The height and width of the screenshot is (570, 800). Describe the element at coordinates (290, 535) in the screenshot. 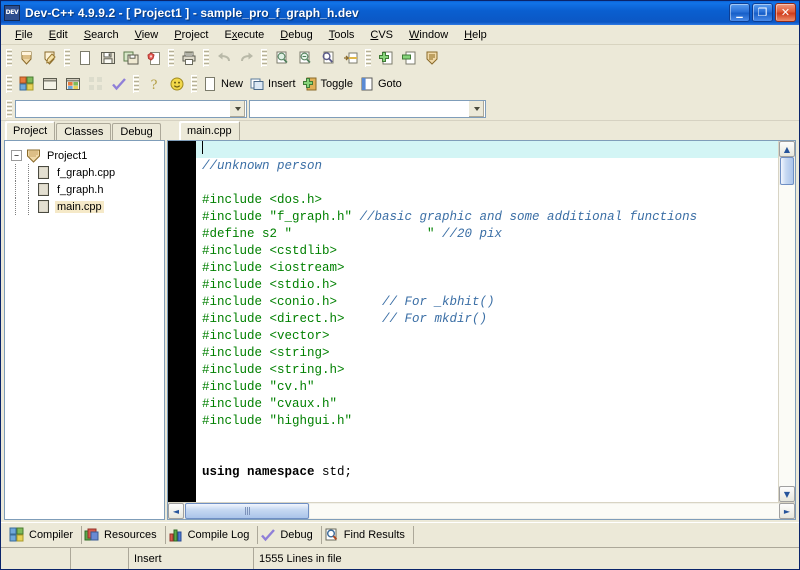

I see `bottom-tab-debug: Debug` at that location.